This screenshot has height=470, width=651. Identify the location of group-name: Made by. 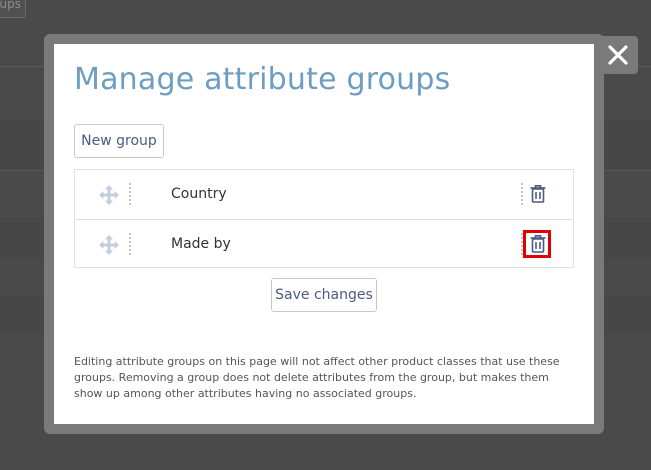
(201, 244).